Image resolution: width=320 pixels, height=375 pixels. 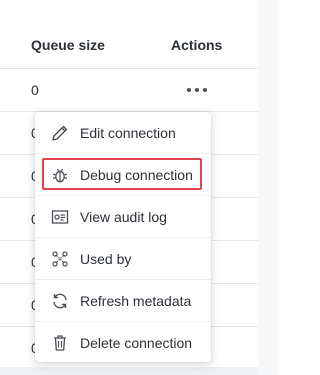 What do you see at coordinates (106, 259) in the screenshot?
I see `menu-item-label: Used by` at bounding box center [106, 259].